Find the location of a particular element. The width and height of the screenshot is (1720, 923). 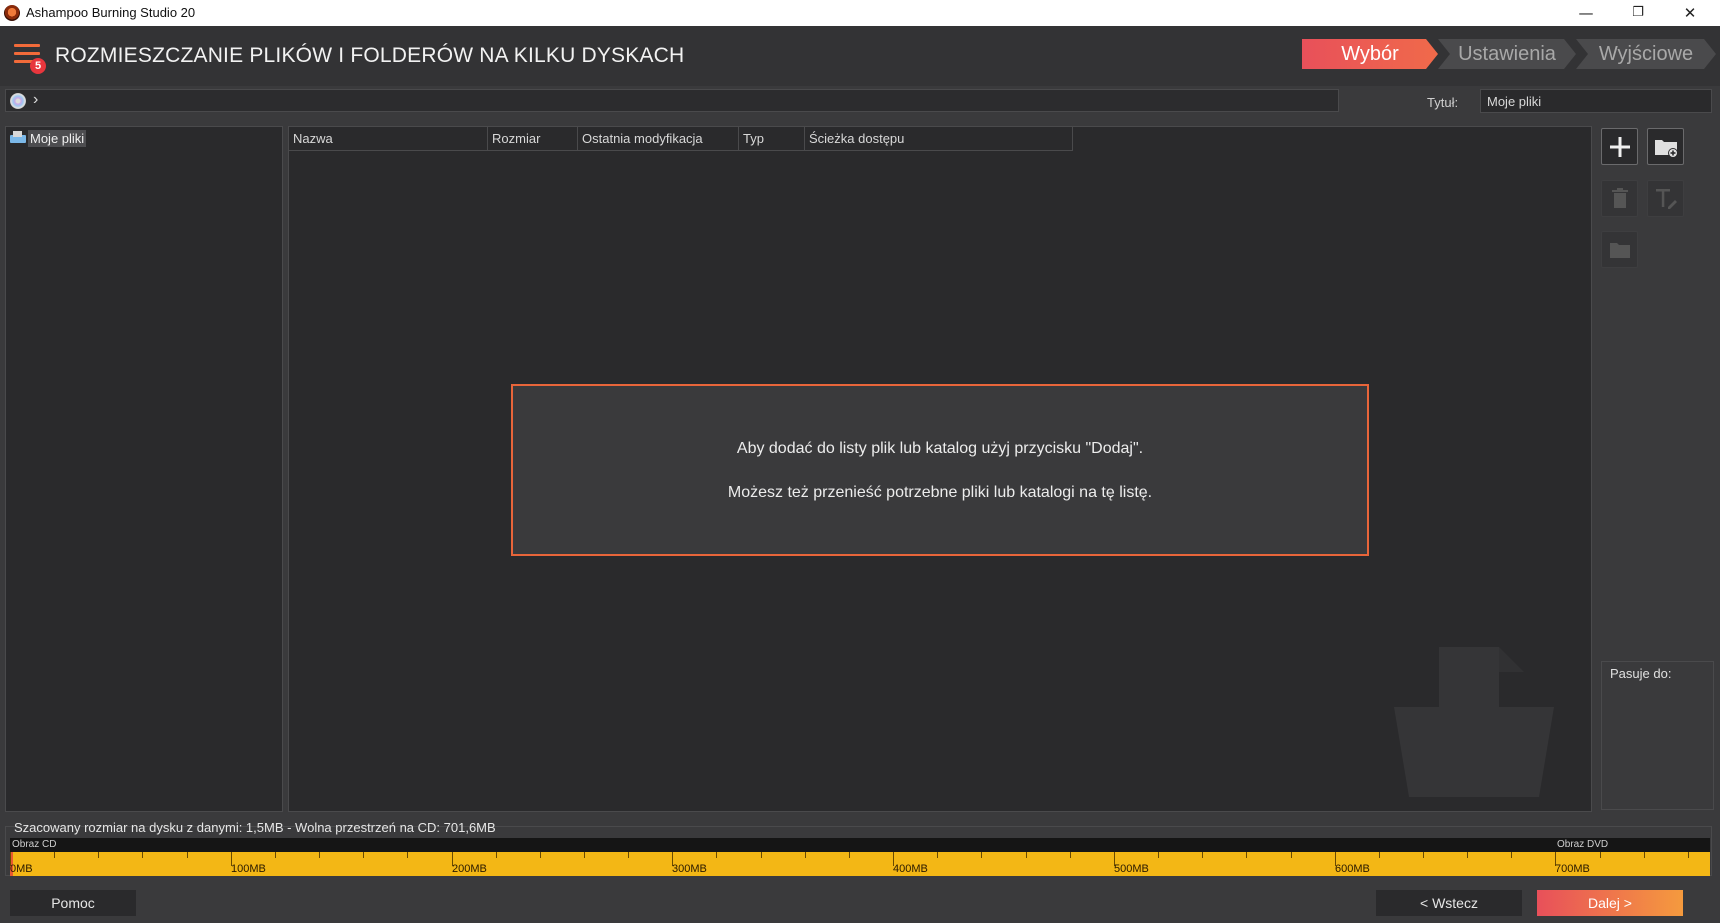

disc-drive-icon is located at coordinates (18, 138).